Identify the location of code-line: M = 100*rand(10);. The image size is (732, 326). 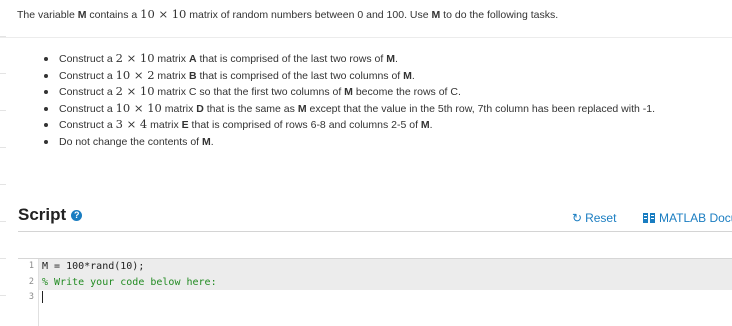
(385, 267).